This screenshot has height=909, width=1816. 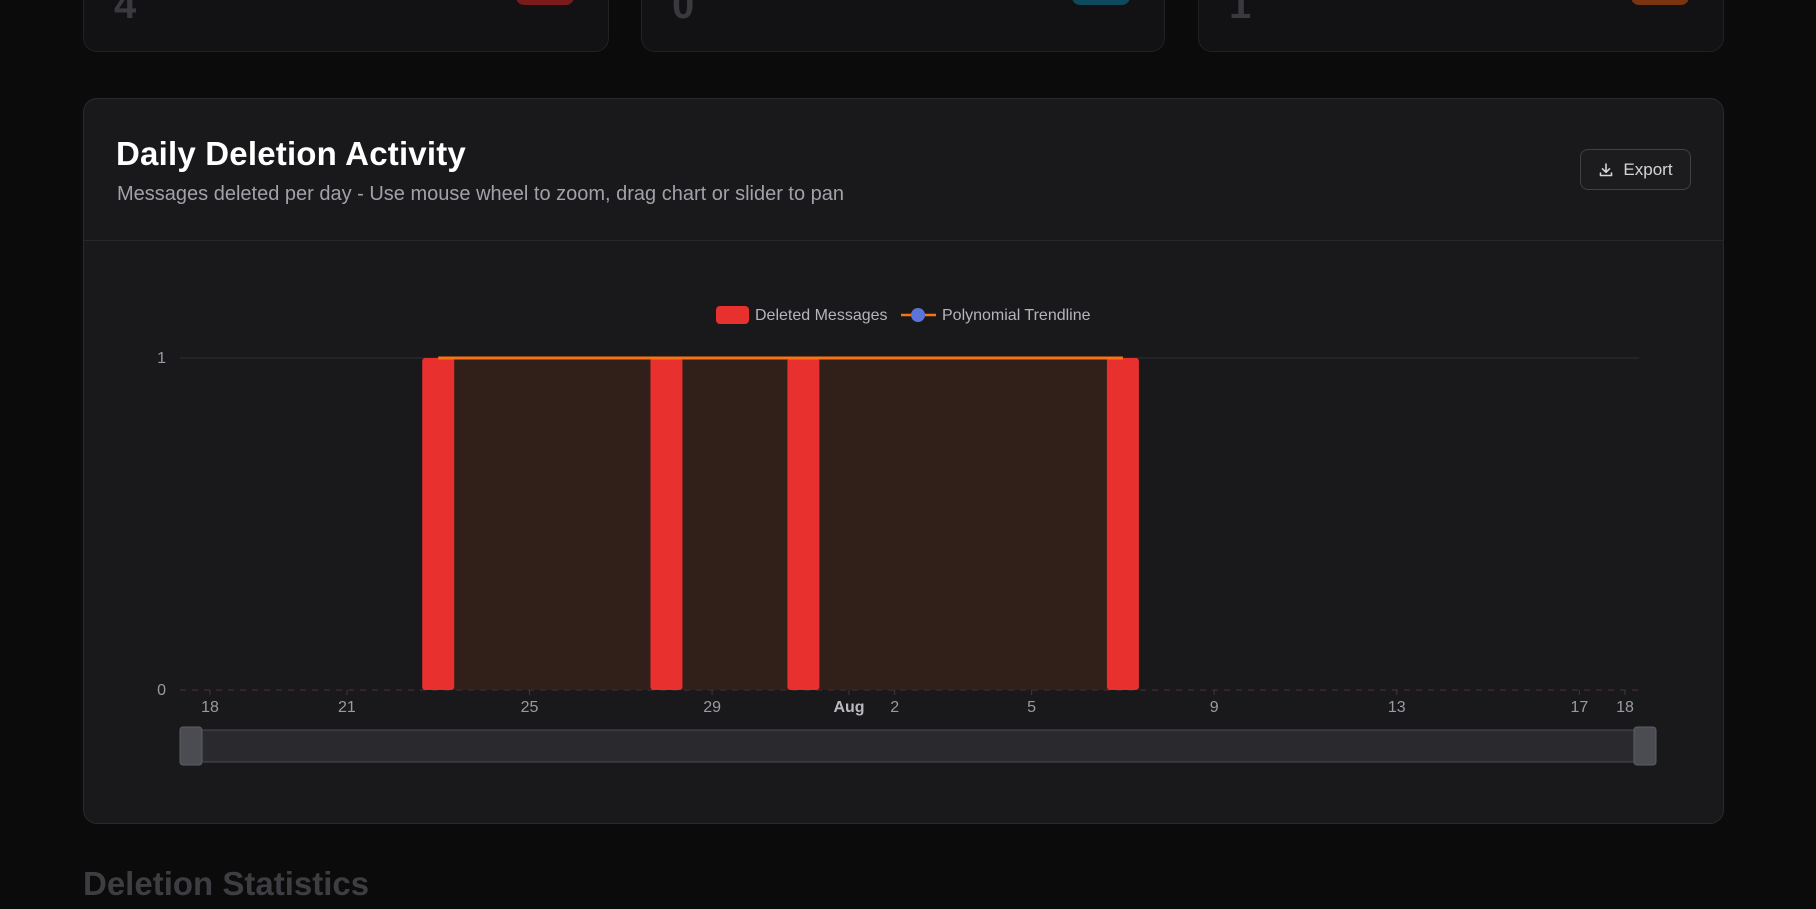 I want to click on x-tick-label: 5, so click(x=1031, y=707).